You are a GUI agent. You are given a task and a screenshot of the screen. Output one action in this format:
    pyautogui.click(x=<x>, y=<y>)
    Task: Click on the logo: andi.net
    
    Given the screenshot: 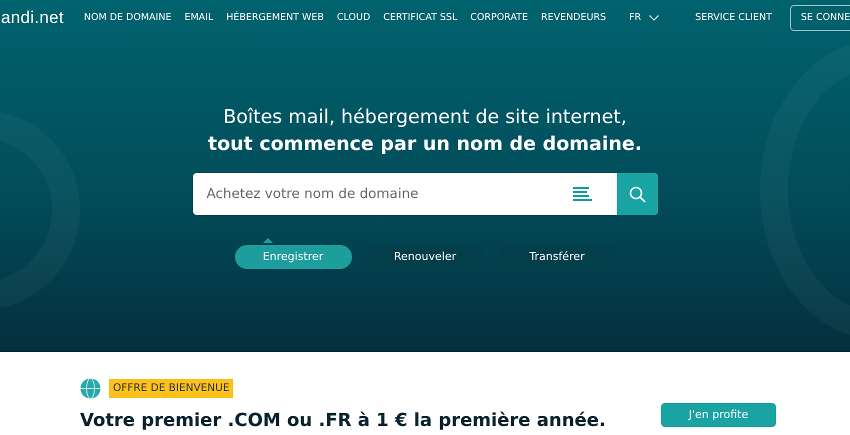 What is the action you would take?
    pyautogui.click(x=32, y=18)
    